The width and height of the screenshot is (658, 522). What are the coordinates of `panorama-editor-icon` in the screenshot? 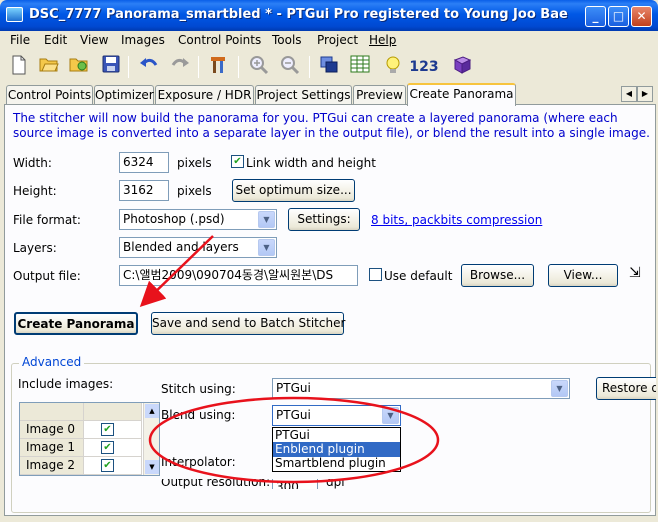 It's located at (329, 67).